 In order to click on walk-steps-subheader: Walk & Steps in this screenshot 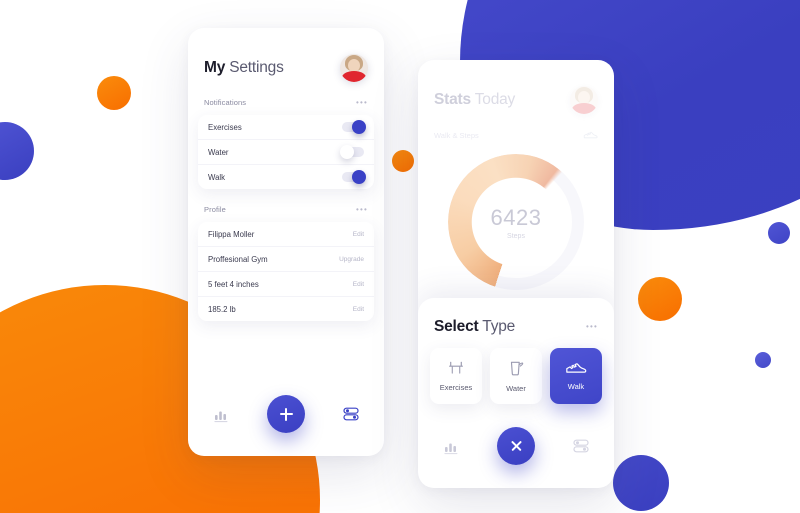, I will do `click(516, 135)`.